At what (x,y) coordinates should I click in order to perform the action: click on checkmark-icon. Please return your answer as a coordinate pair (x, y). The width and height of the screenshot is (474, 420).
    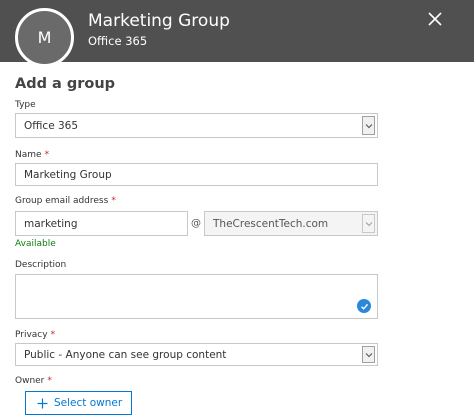
    Looking at the image, I should click on (364, 306).